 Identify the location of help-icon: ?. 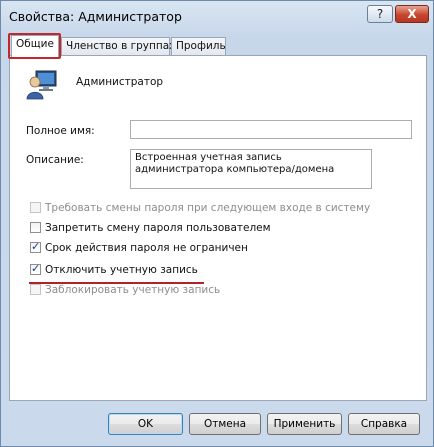
(380, 14).